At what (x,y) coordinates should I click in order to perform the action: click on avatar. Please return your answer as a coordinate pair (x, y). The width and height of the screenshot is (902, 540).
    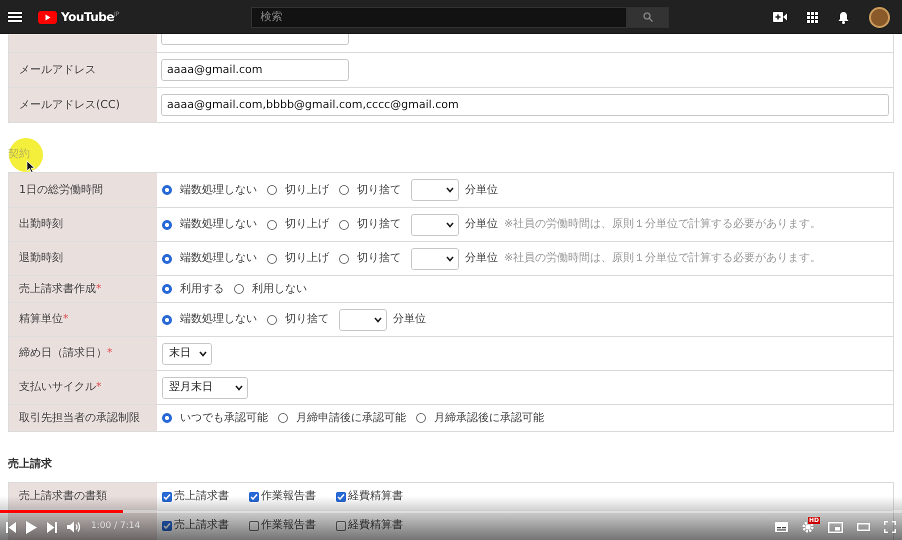
    Looking at the image, I should click on (879, 17).